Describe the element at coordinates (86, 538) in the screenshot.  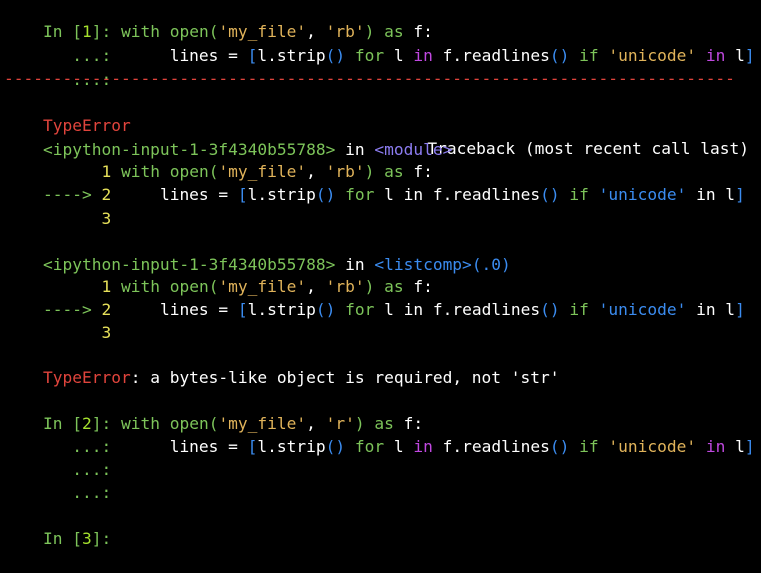
I see `prompt-number: 3` at that location.